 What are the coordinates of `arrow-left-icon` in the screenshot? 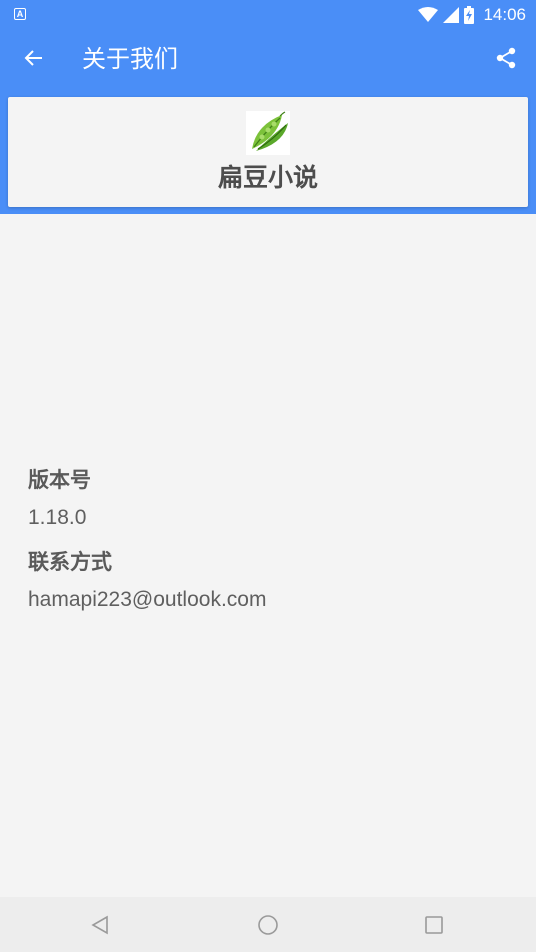 It's located at (33, 58).